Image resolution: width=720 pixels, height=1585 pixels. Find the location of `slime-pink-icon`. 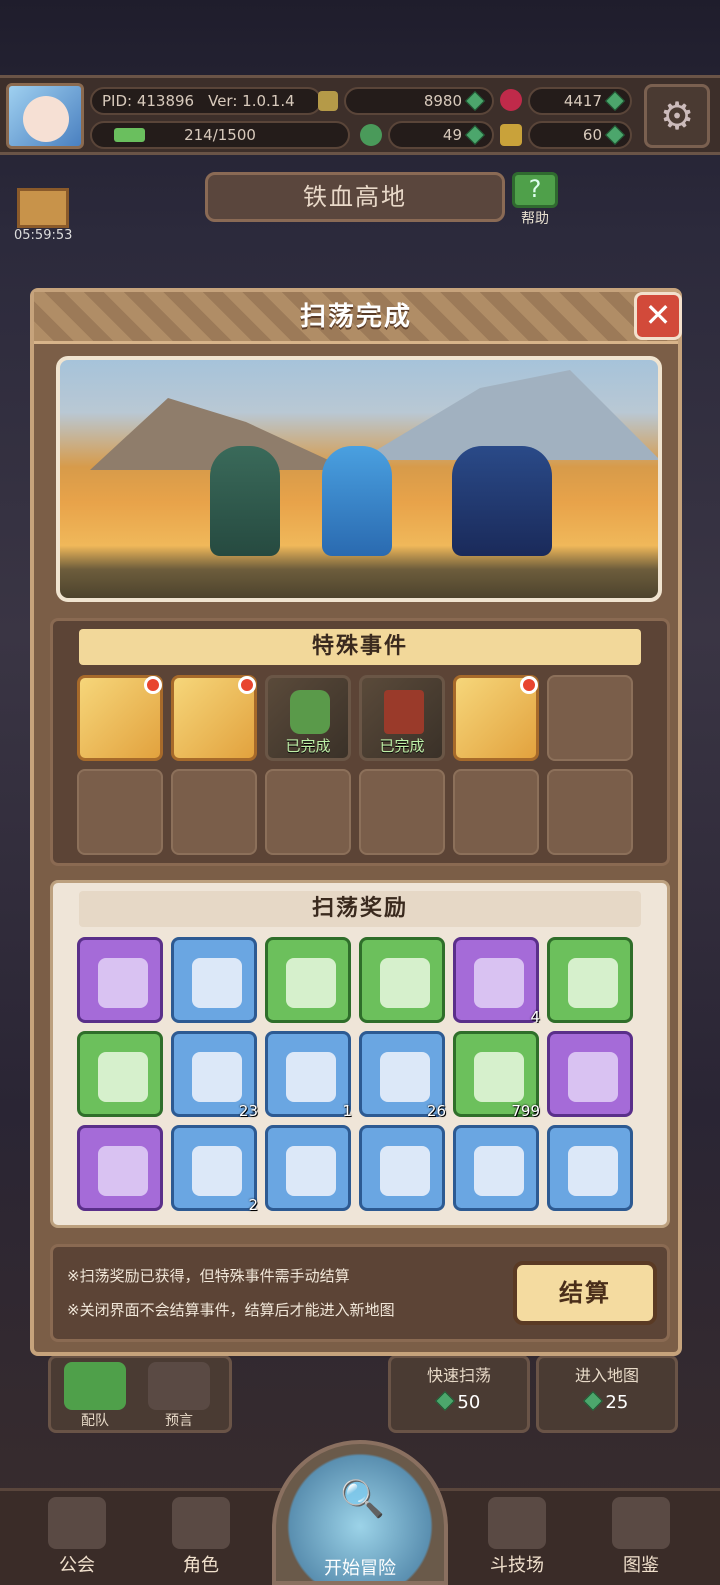

slime-pink-icon is located at coordinates (593, 983).